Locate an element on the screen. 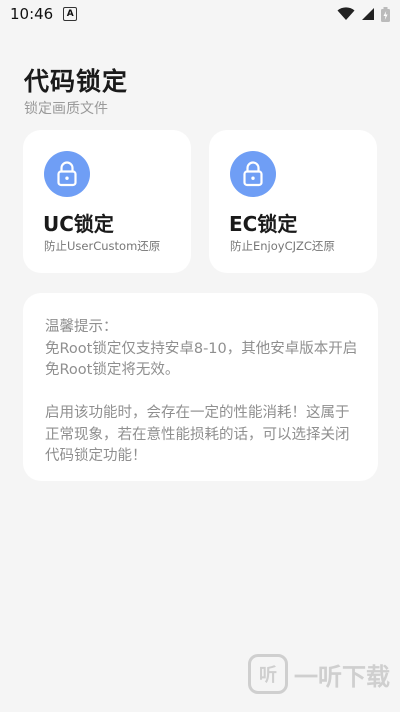 Image resolution: width=400 pixels, height=712 pixels. status-bar: 10:46 A is located at coordinates (200, 14).